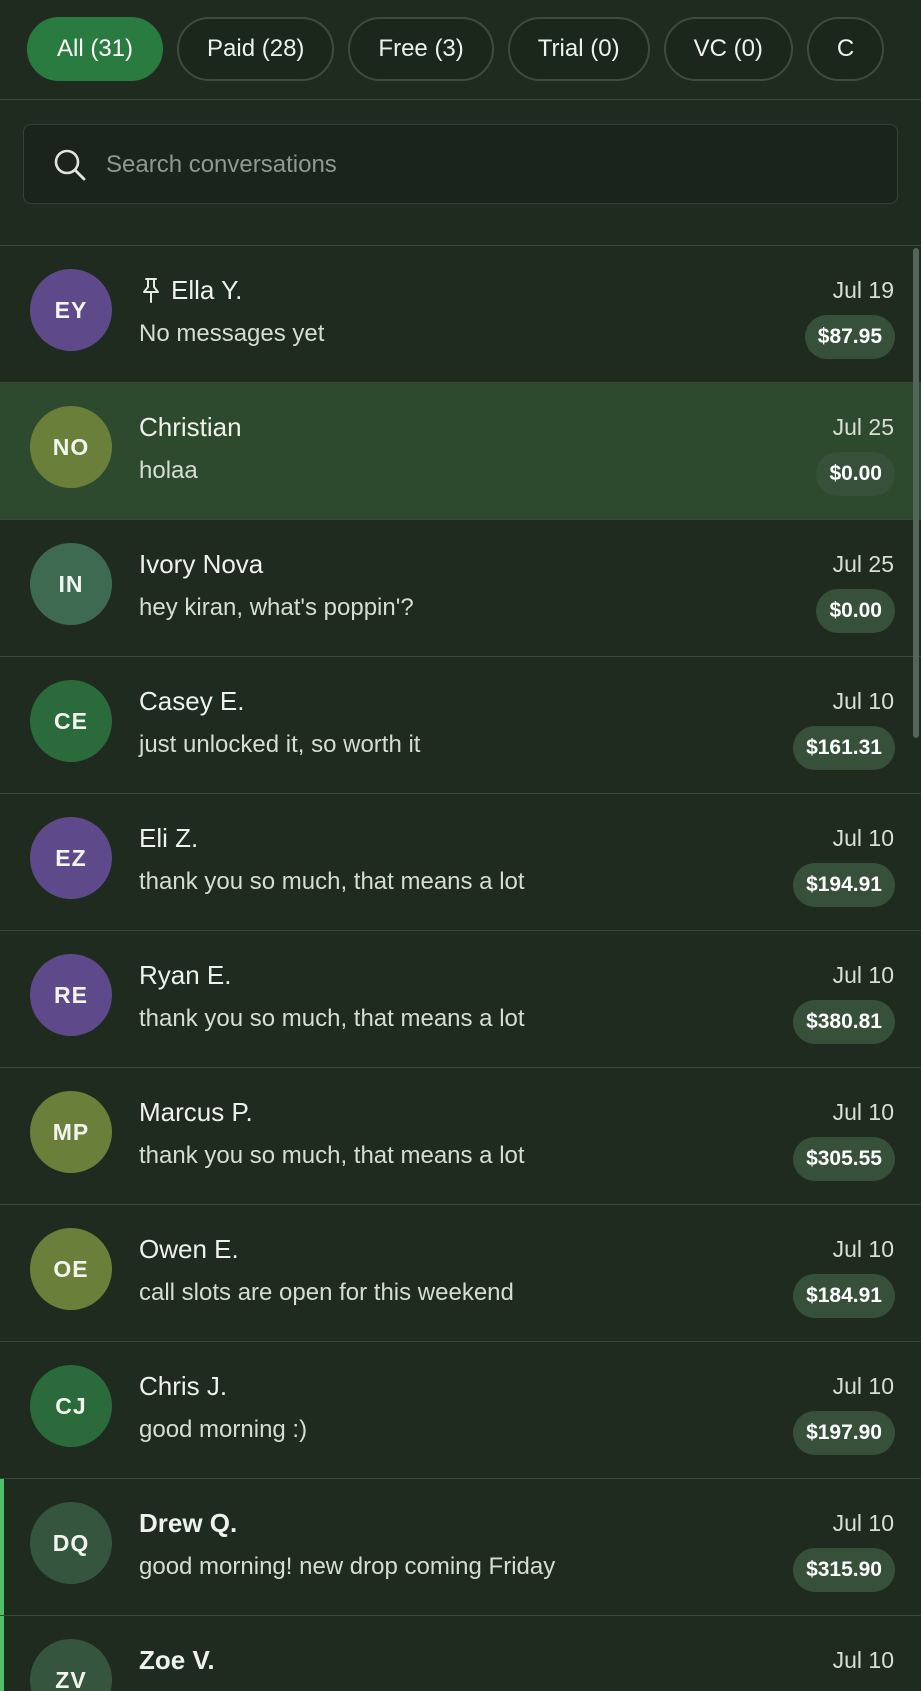 This screenshot has height=1691, width=921. I want to click on spend-amount-badge: $315.90, so click(844, 1570).